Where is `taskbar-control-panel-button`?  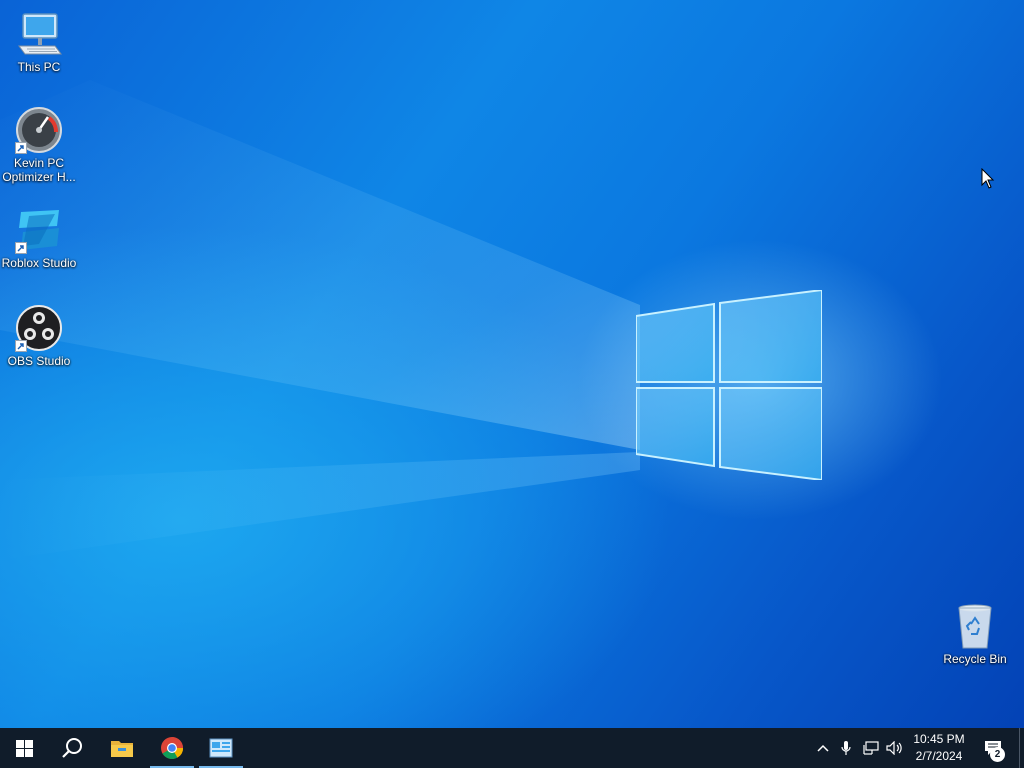
taskbar-control-panel-button is located at coordinates (221, 748).